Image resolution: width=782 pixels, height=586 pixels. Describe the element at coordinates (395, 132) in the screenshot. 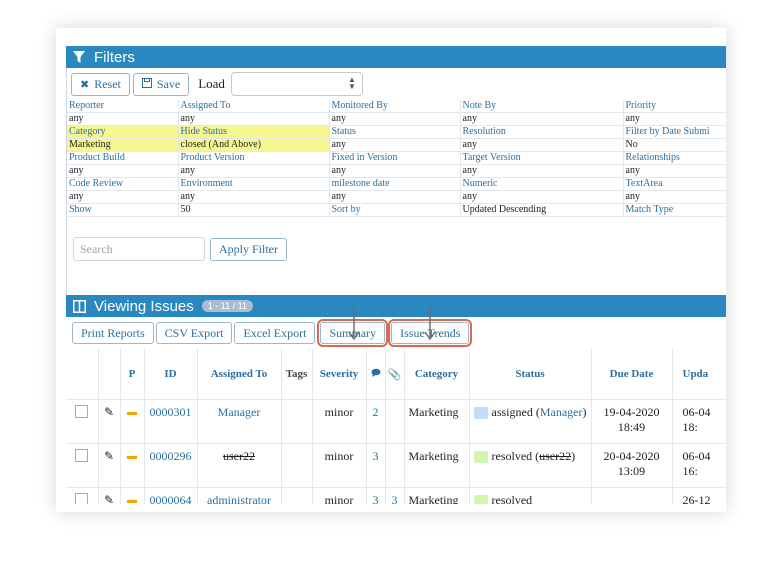

I see `filter-label: Status` at that location.